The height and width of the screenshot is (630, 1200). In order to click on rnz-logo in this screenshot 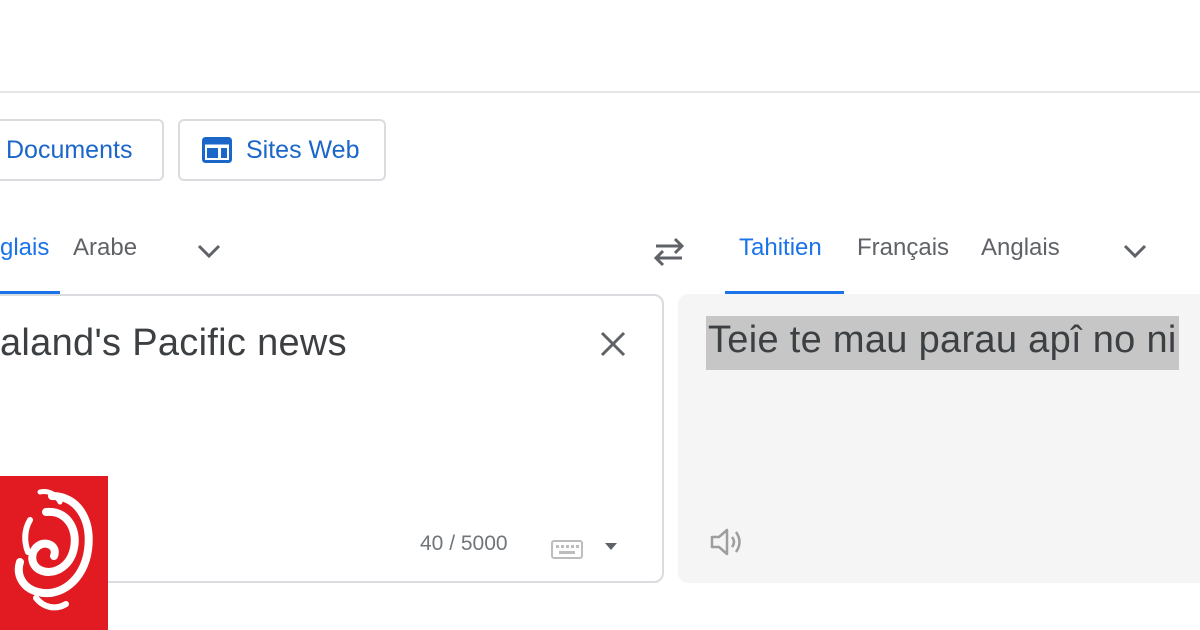, I will do `click(54, 553)`.